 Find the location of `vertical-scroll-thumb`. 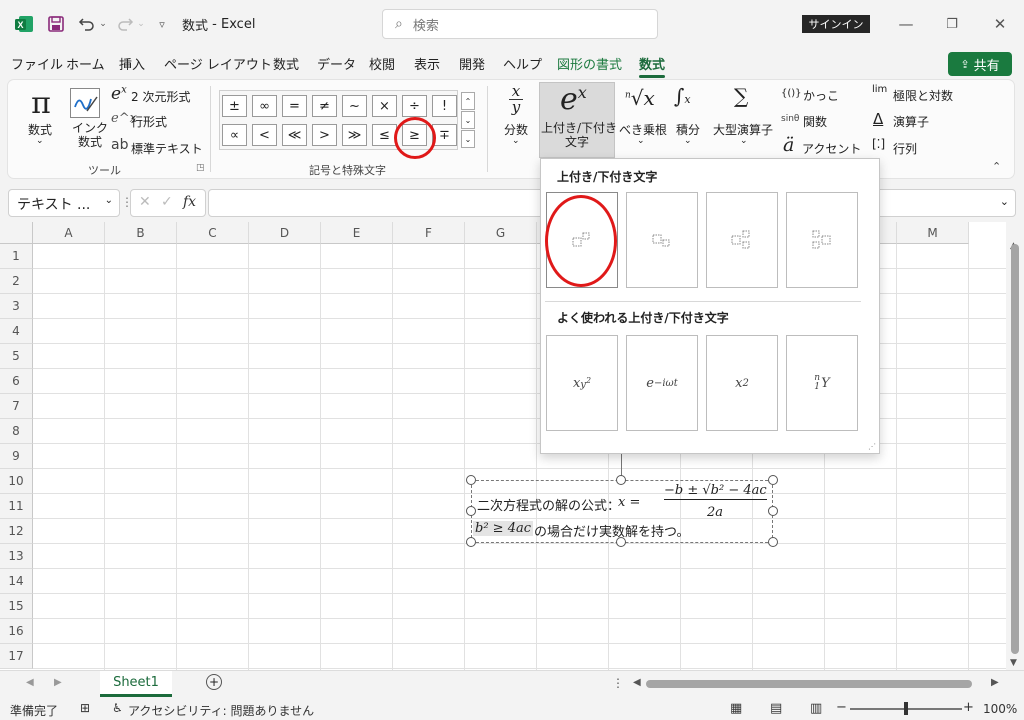

vertical-scroll-thumb is located at coordinates (1015, 449).